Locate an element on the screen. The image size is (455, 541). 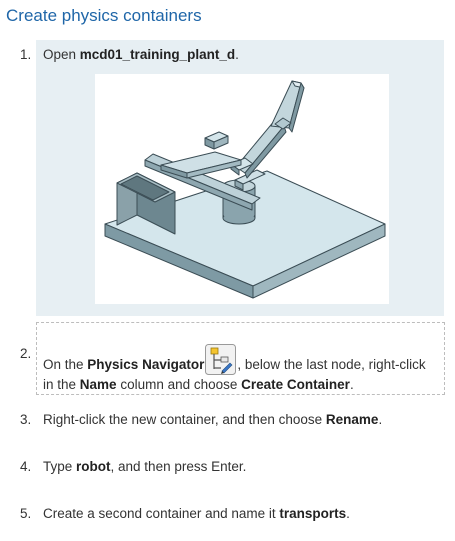
step-text: Open mcd01_training_plant_d. is located at coordinates (141, 54).